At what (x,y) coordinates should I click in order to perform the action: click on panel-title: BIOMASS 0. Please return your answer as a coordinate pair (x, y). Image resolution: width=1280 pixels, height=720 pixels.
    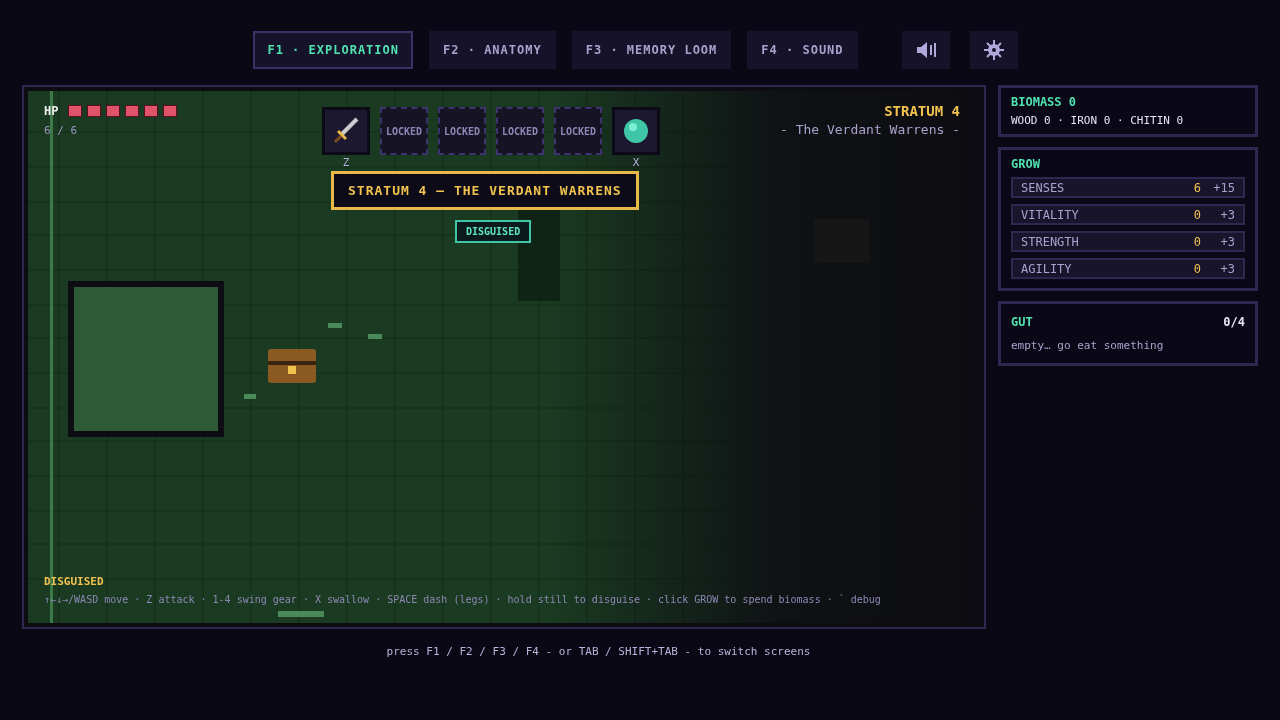
    Looking at the image, I should click on (1044, 102).